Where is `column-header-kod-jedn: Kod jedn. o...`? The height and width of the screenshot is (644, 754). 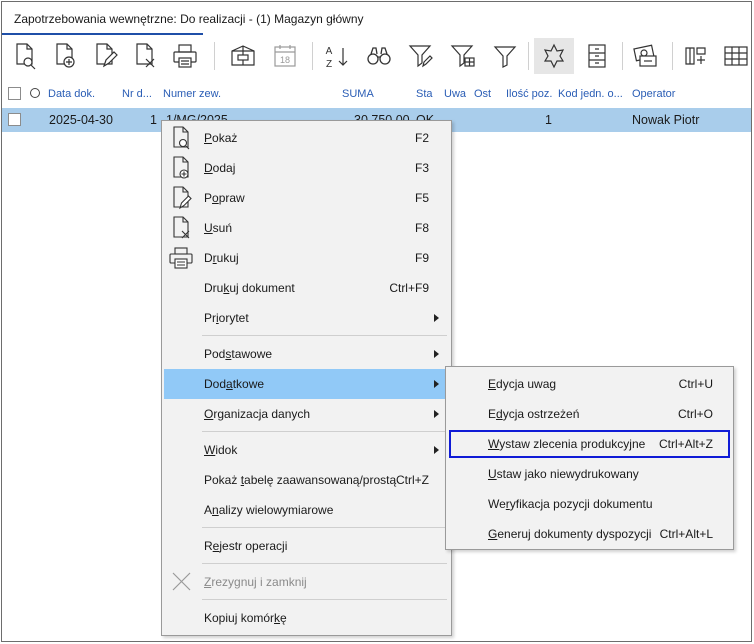
column-header-kod-jedn: Kod jedn. o... is located at coordinates (590, 94).